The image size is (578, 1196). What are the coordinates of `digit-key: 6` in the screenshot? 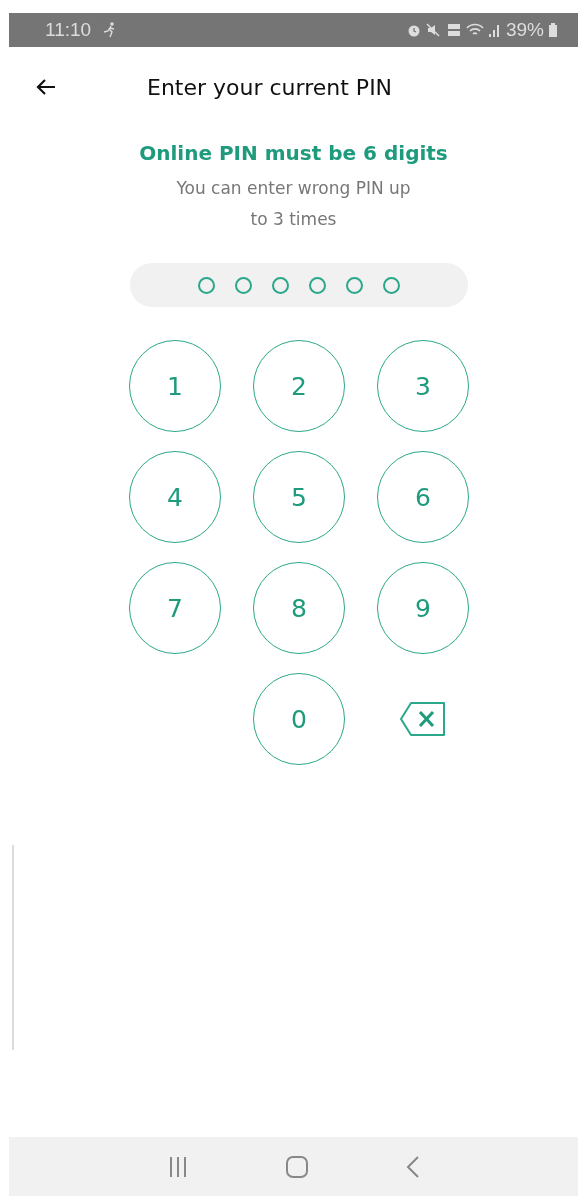 It's located at (423, 497).